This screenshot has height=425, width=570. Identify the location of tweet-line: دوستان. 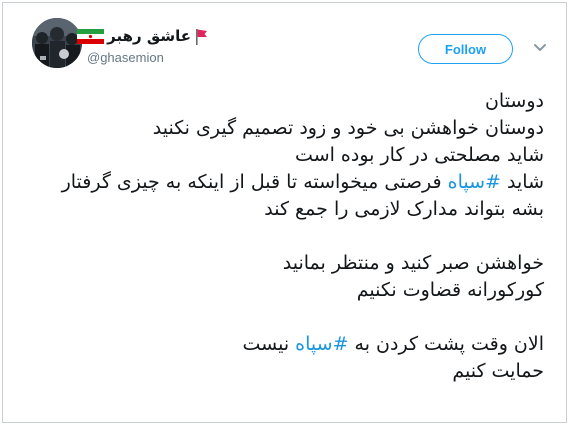
(514, 101).